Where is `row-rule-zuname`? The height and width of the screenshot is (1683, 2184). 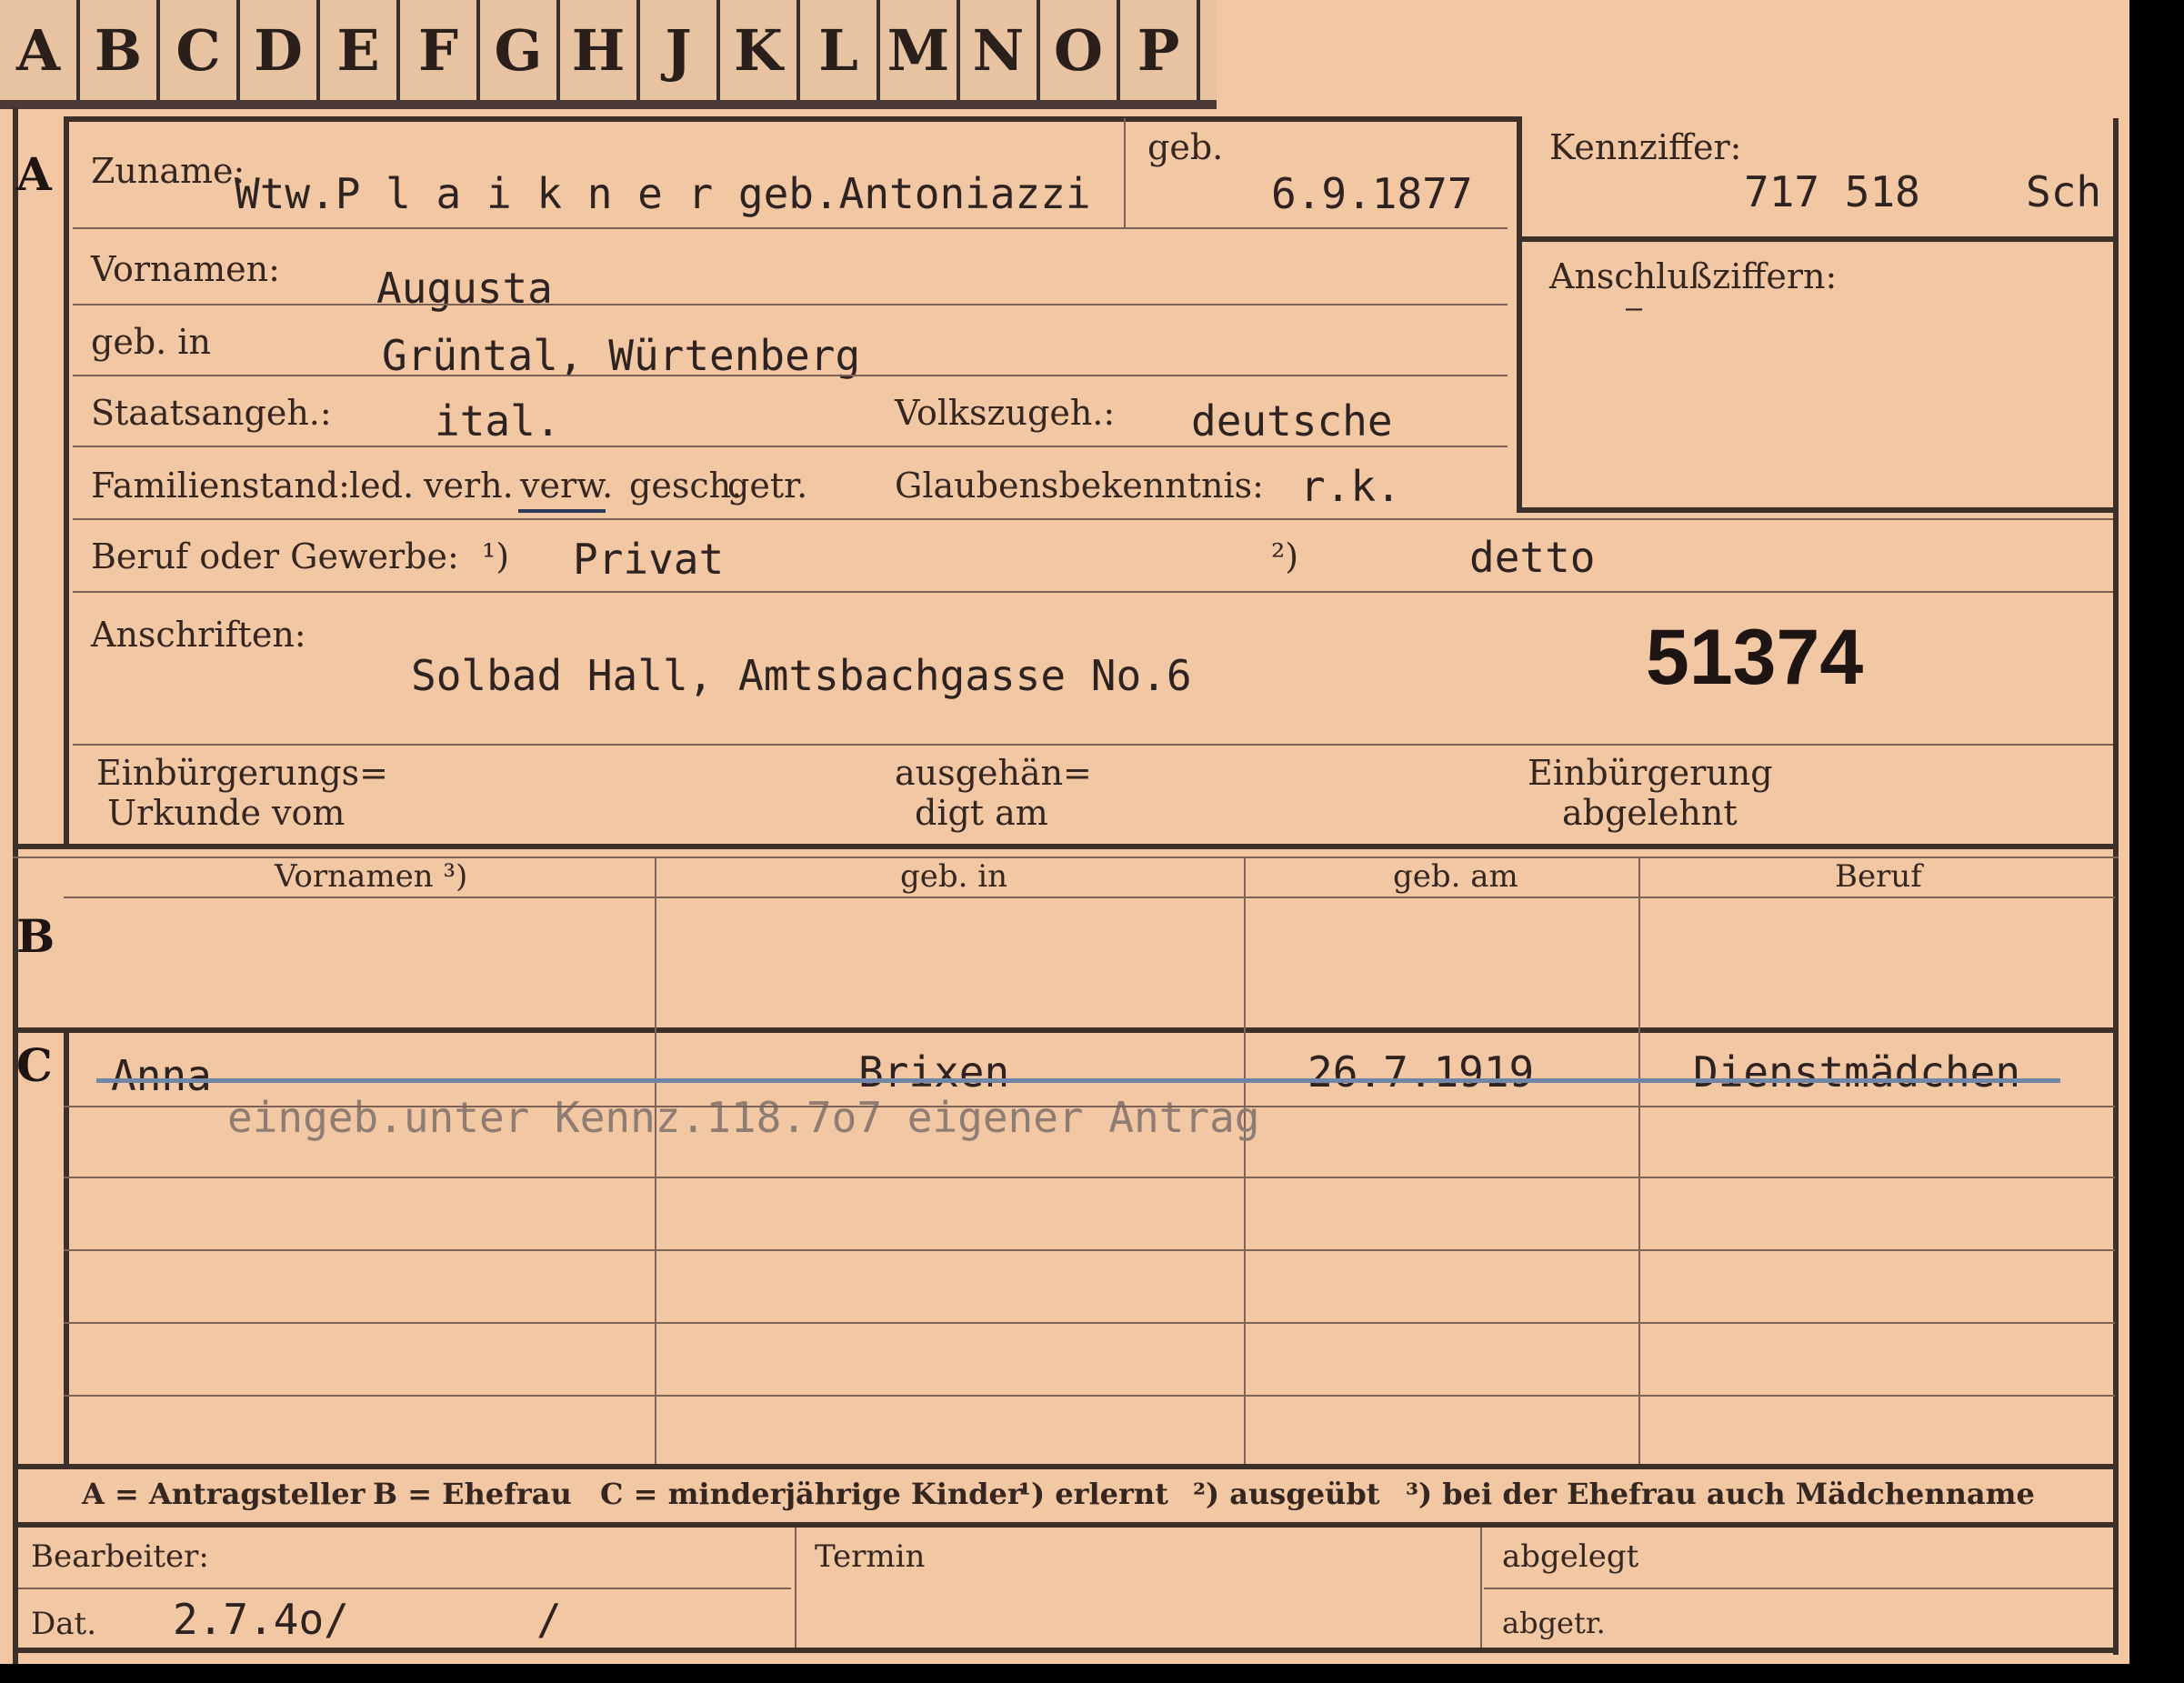
row-rule-zuname is located at coordinates (790, 228).